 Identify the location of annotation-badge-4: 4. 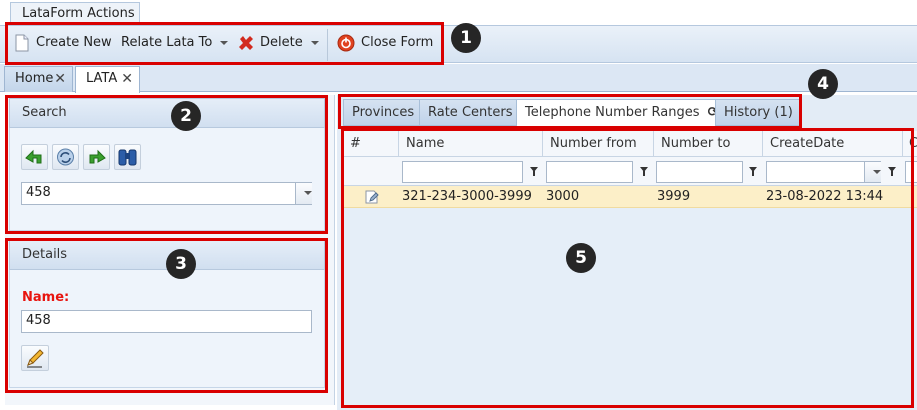
(823, 84).